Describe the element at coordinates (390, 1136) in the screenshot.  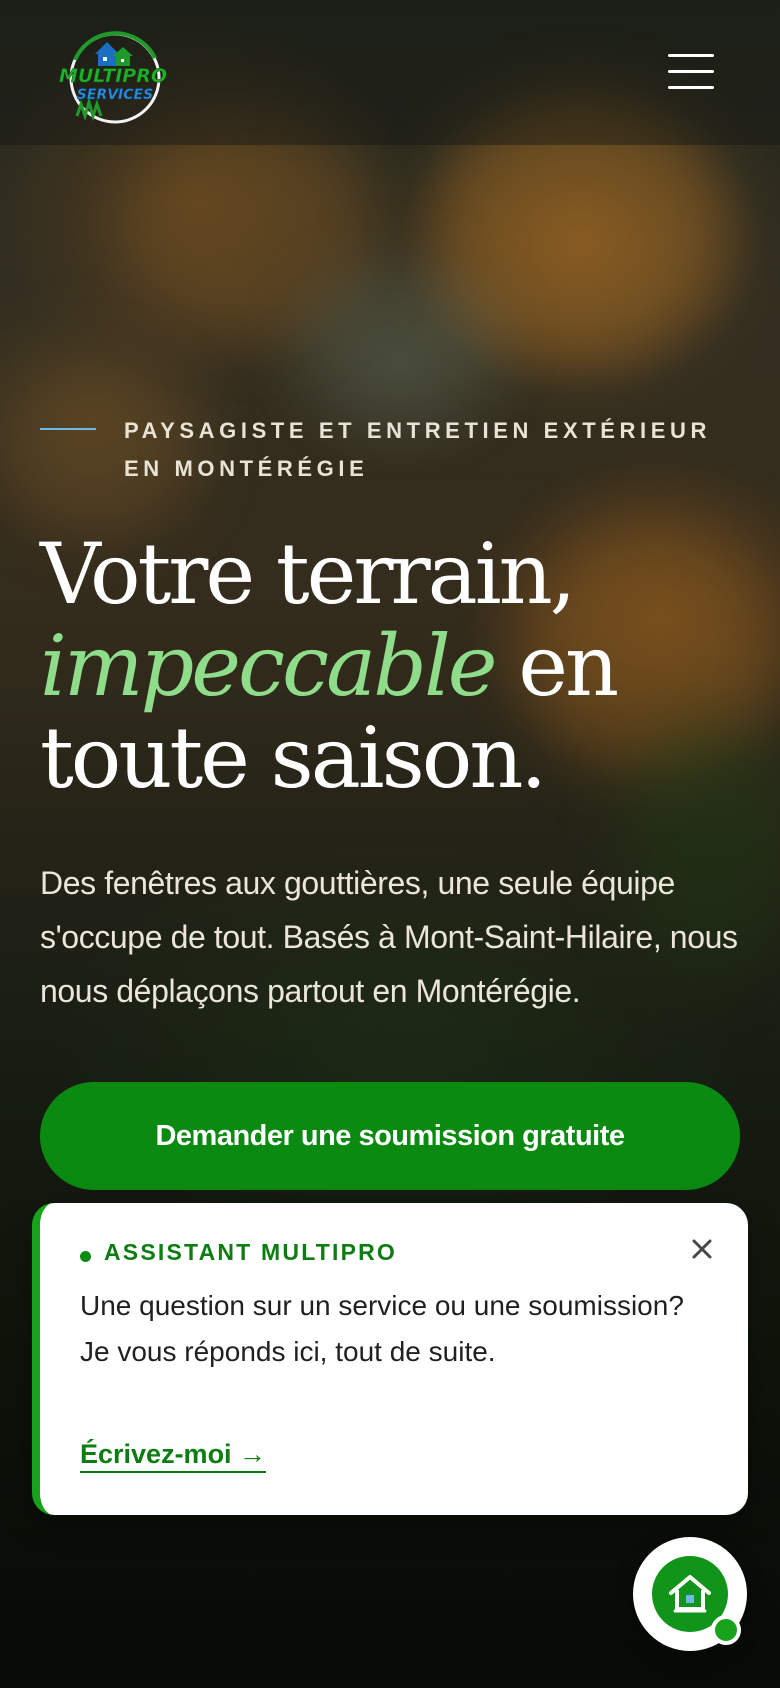
I see `request-quote-button: Demander une soumission gratuite` at that location.